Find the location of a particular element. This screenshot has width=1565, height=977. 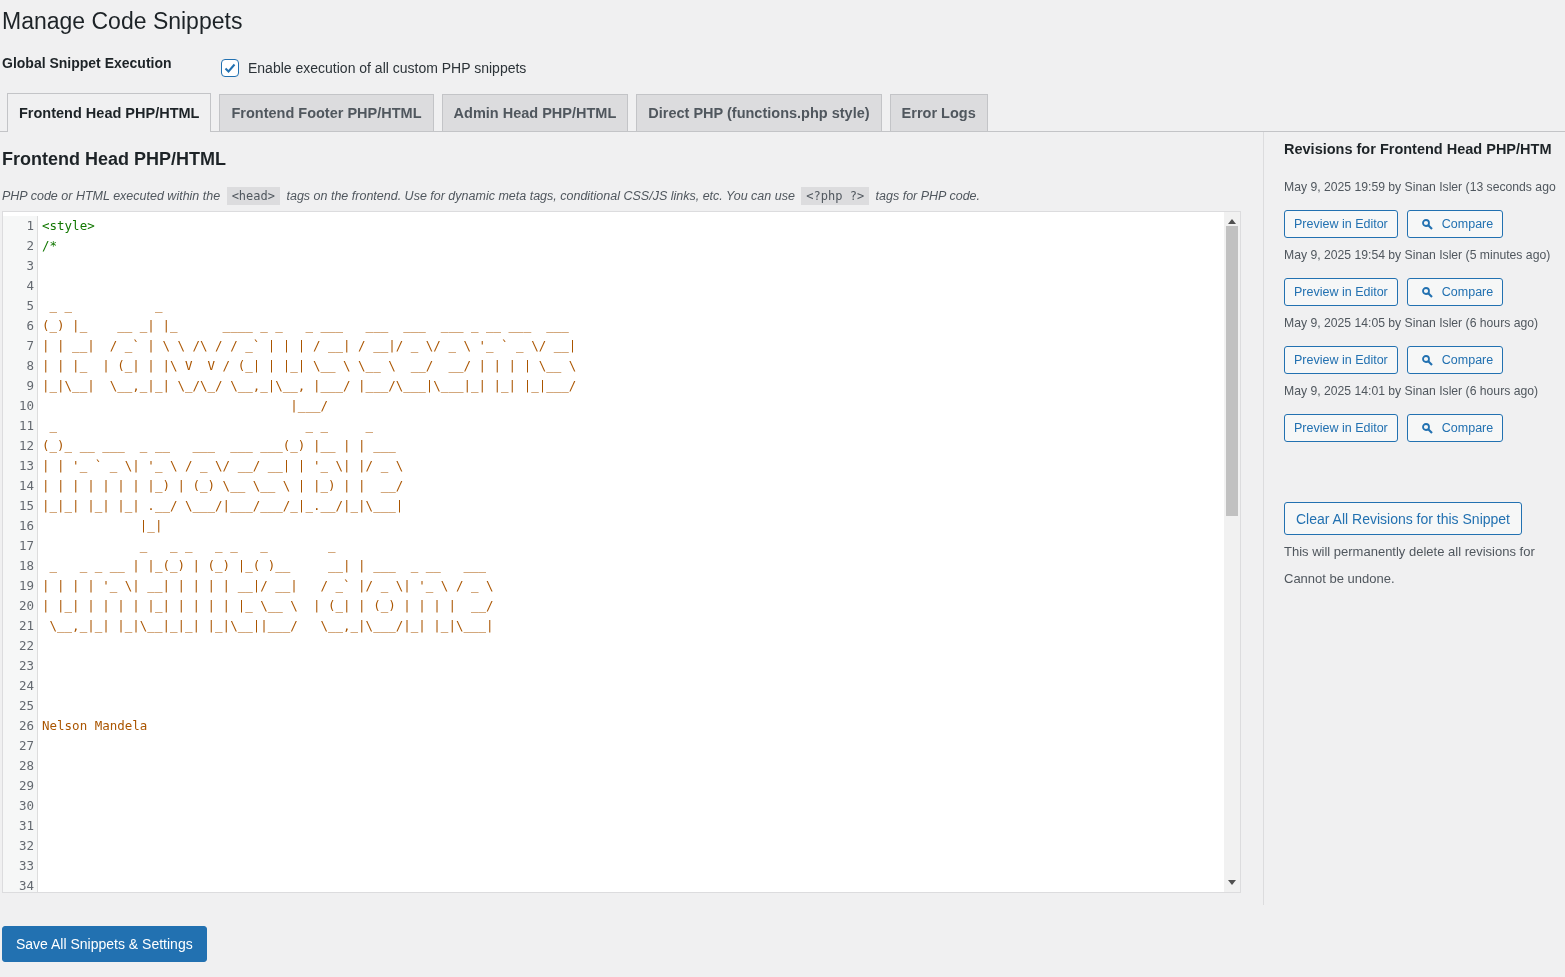

code-line: |___/ is located at coordinates (308, 406).